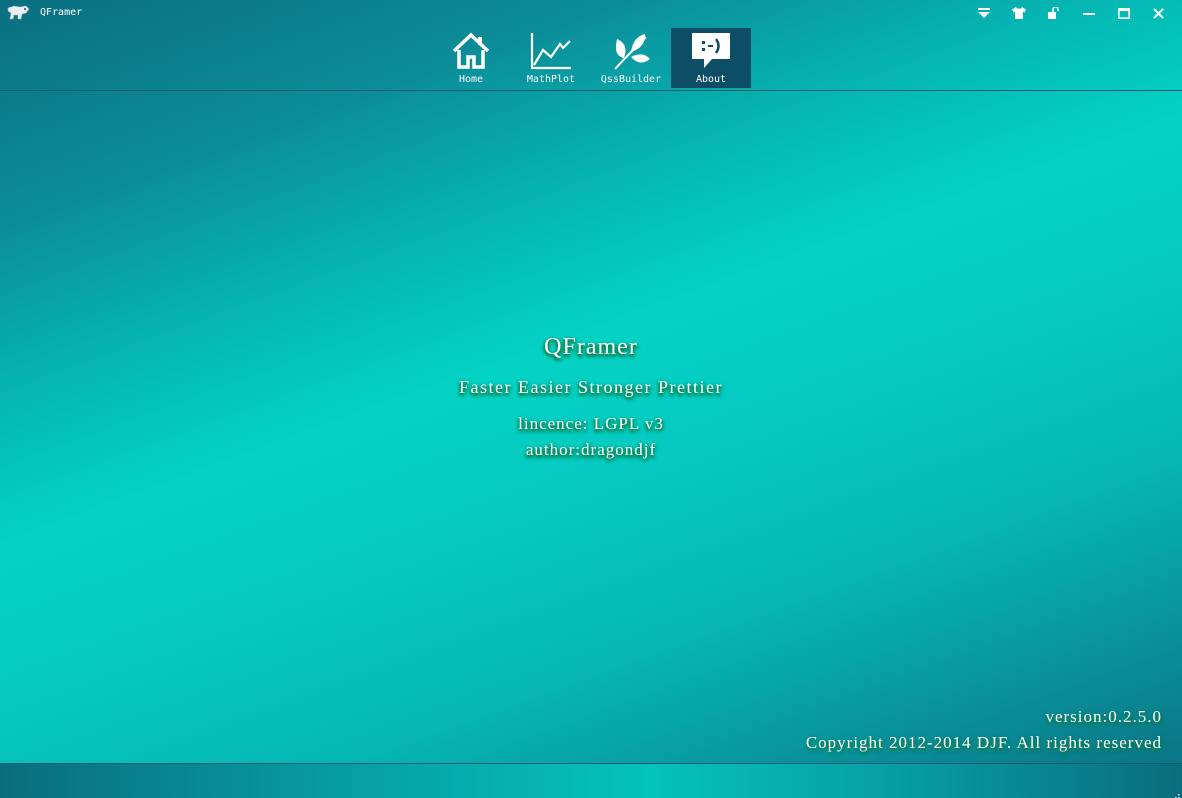 The image size is (1182, 798). I want to click on menu-dropdown-icon, so click(983, 13).